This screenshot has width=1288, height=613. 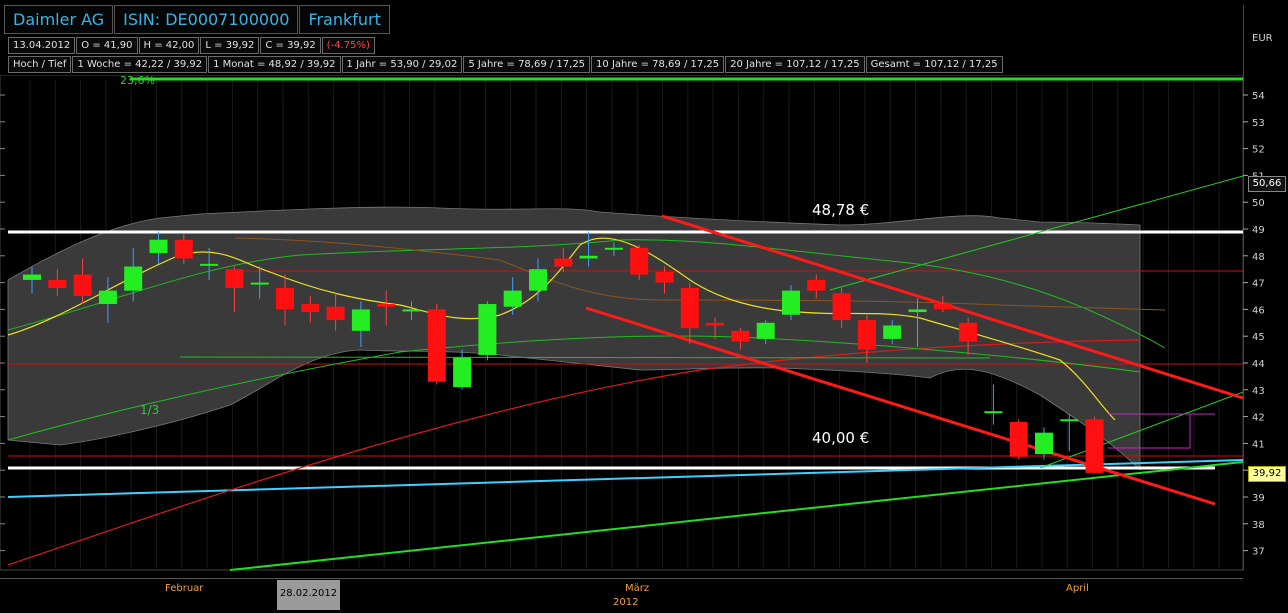 What do you see at coordinates (1267, 184) in the screenshot?
I see `price-tag-upper: 50,66` at bounding box center [1267, 184].